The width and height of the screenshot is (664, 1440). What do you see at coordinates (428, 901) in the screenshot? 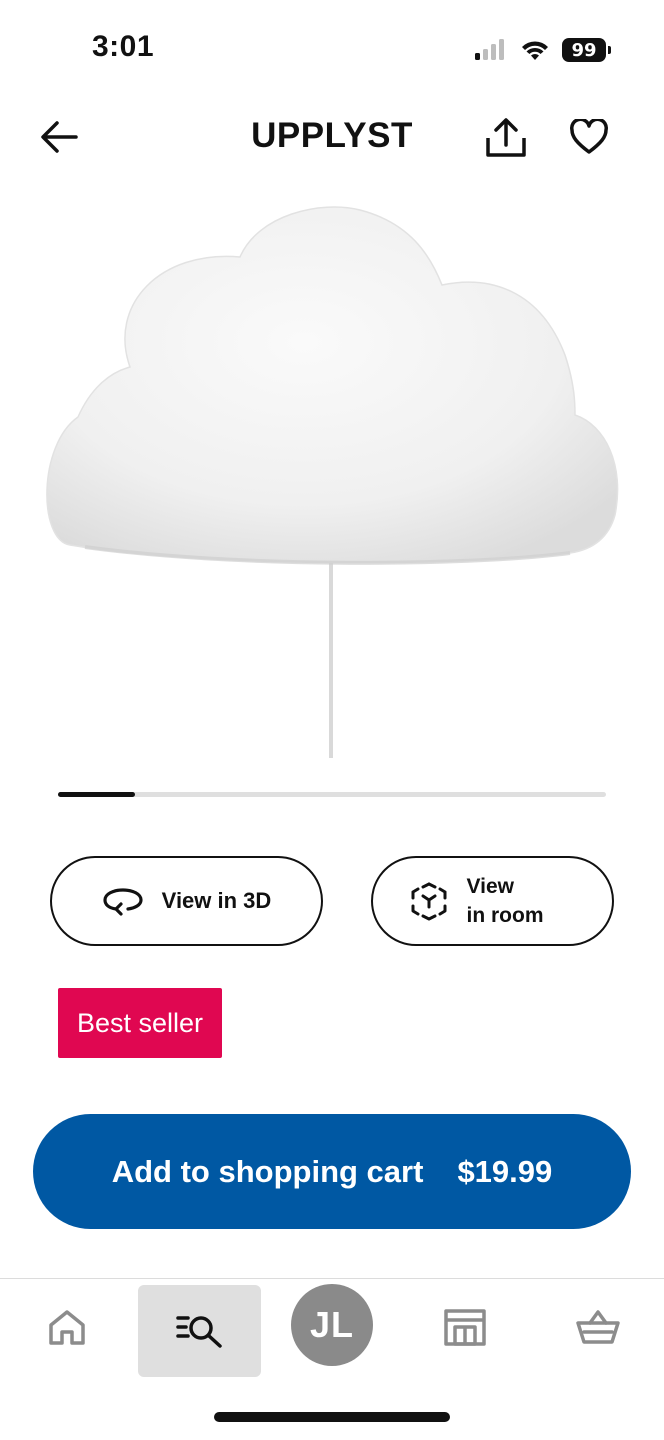
I see `ar-cube-icon` at bounding box center [428, 901].